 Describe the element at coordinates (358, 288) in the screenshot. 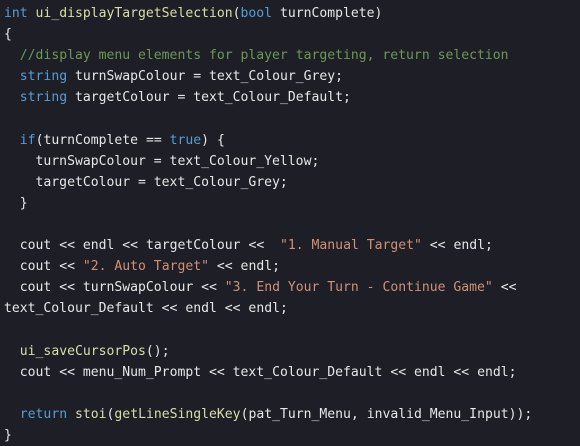

I see `string-literal-token: "3. End Your Turn - Continue Game"` at that location.